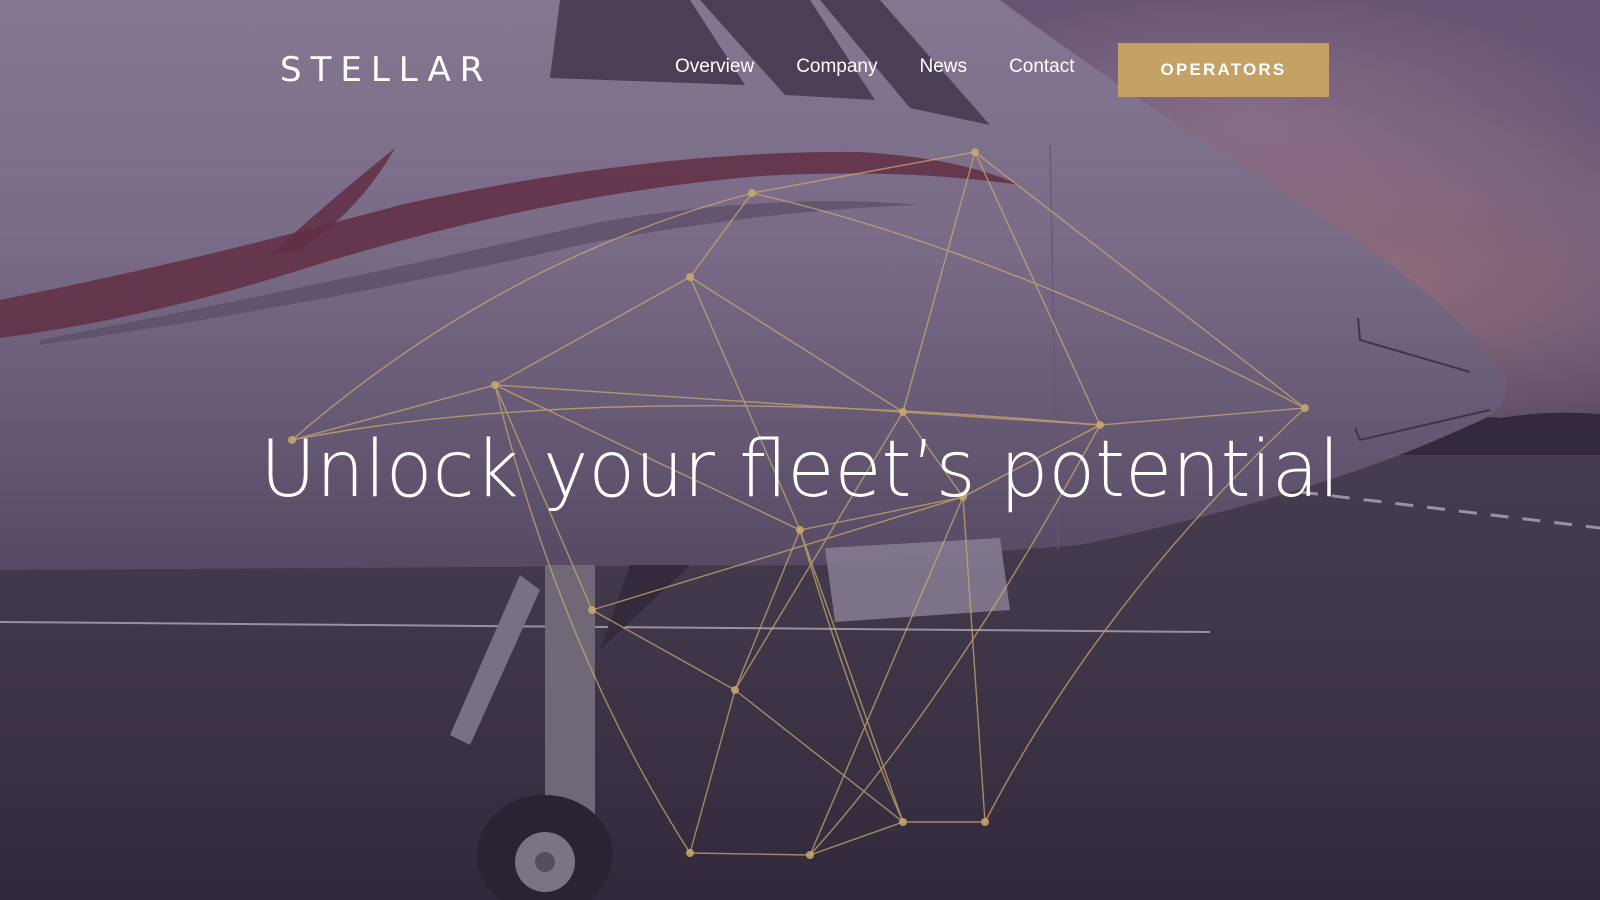  What do you see at coordinates (836, 67) in the screenshot?
I see `nav-item-company: Company` at bounding box center [836, 67].